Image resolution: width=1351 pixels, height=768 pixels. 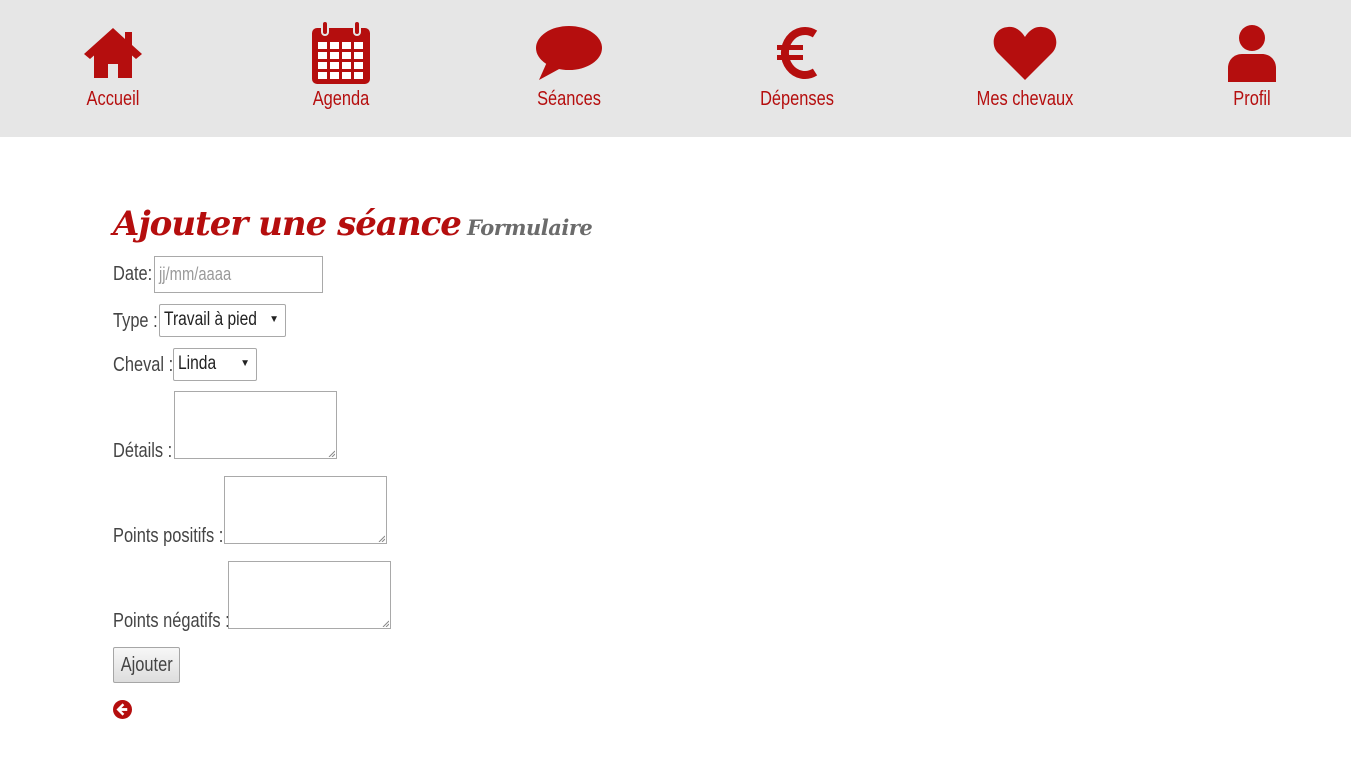 I want to click on nav-label-profil: Profil, so click(x=1252, y=99).